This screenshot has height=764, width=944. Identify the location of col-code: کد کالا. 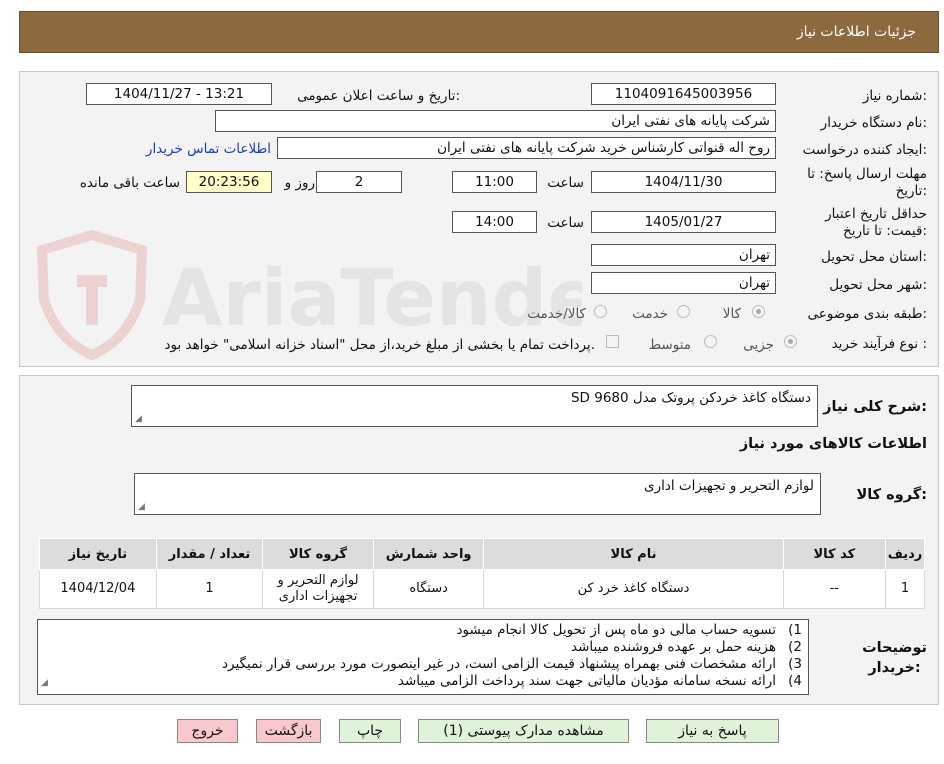
(834, 554).